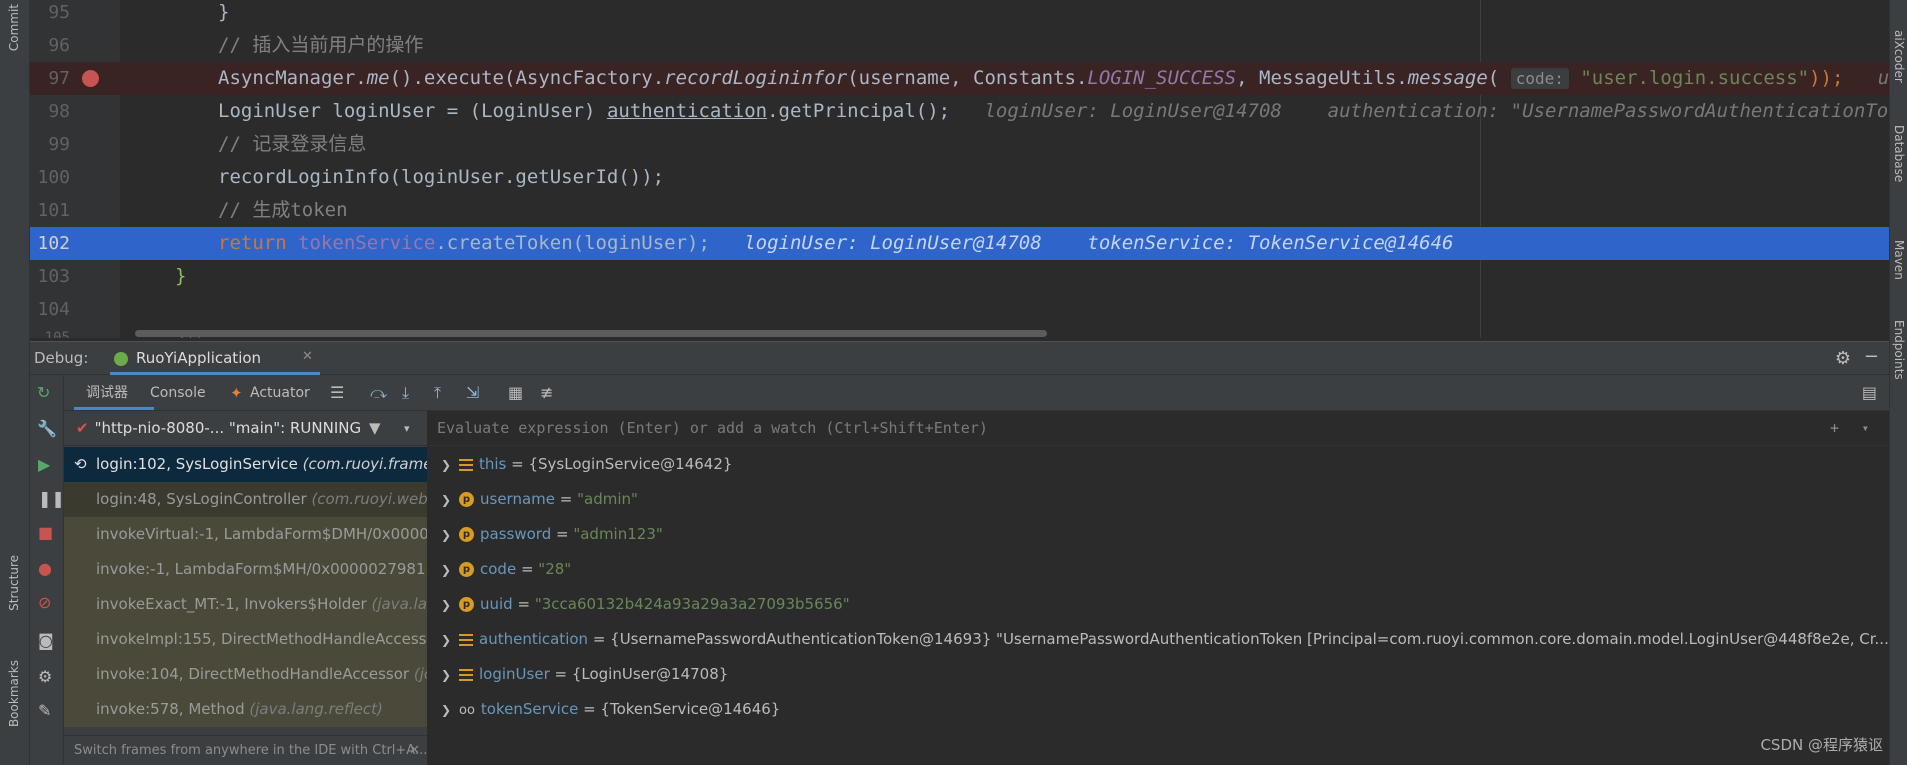 Image resolution: width=1907 pixels, height=765 pixels. I want to click on frame-item: invoke:-1, LambdaForm$MH/0x00000279811, so click(245, 569).